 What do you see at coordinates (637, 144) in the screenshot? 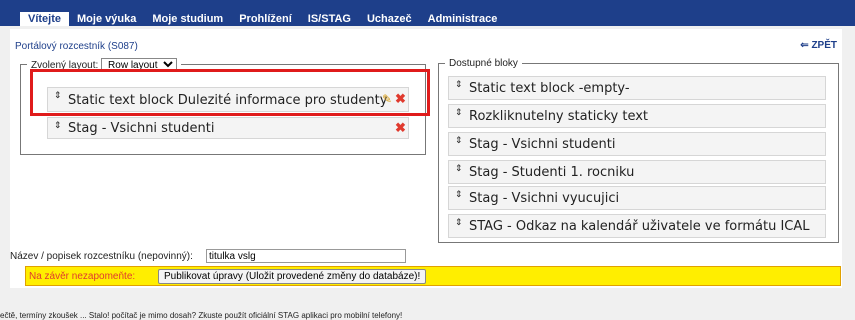
I see `available-block-item: ⇕ Stag - Vsichni studenti` at bounding box center [637, 144].